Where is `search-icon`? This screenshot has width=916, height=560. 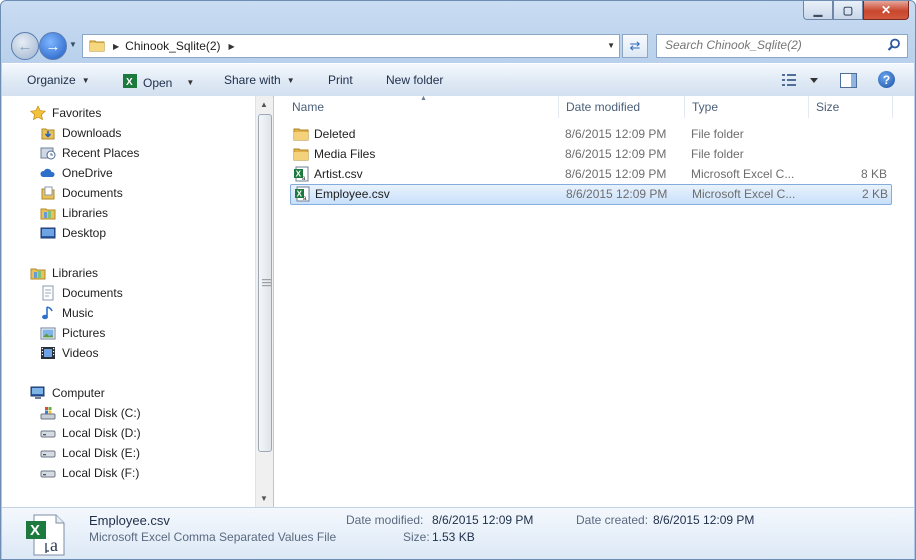 search-icon is located at coordinates (894, 46).